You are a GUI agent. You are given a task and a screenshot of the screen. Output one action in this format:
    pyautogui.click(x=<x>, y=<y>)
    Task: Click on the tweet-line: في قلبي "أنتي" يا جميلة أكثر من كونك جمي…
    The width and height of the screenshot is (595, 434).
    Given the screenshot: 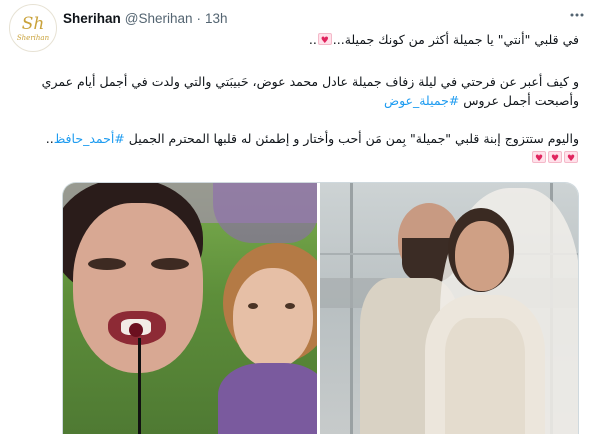 What is the action you would take?
    pyautogui.click(x=321, y=40)
    